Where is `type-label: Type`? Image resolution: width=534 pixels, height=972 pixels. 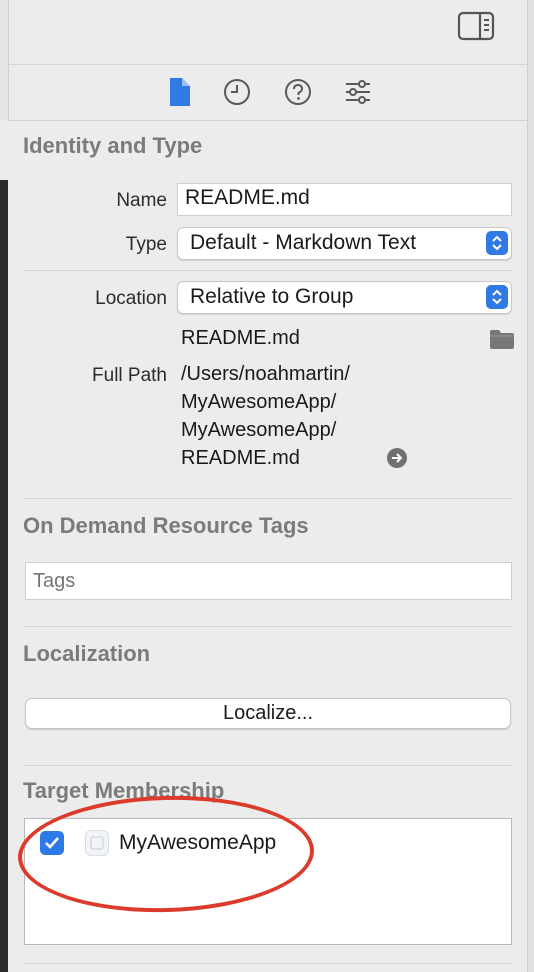
type-label: Type is located at coordinates (146, 244).